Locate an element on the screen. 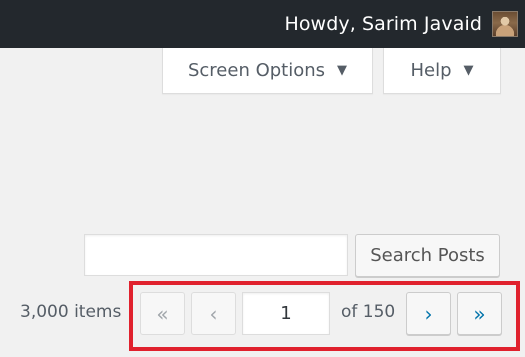 The image size is (525, 357). help-button: Help ▼ is located at coordinates (442, 71).